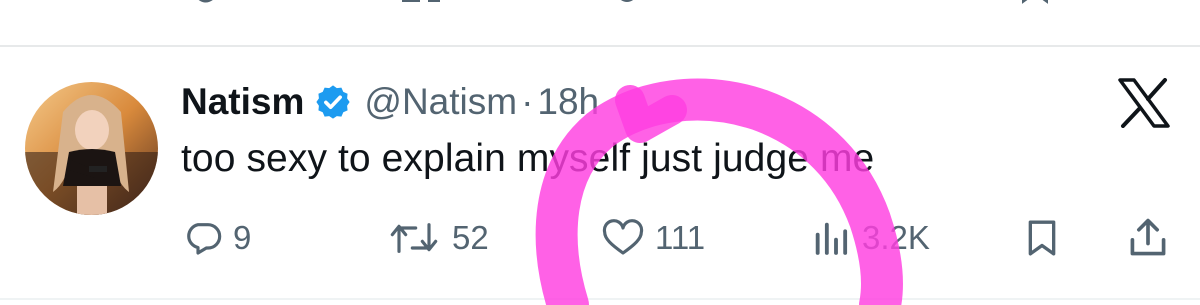 The height and width of the screenshot is (305, 1200). What do you see at coordinates (528, 158) in the screenshot?
I see `tweet-text: too sexy to explain myself just judge me` at bounding box center [528, 158].